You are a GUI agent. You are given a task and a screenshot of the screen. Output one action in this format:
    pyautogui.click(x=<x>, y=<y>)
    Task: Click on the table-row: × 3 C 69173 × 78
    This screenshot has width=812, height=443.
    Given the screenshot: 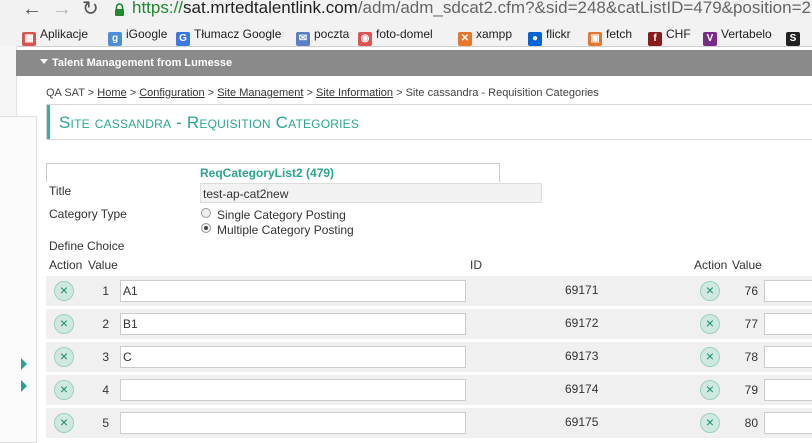 What is the action you would take?
    pyautogui.click(x=429, y=358)
    